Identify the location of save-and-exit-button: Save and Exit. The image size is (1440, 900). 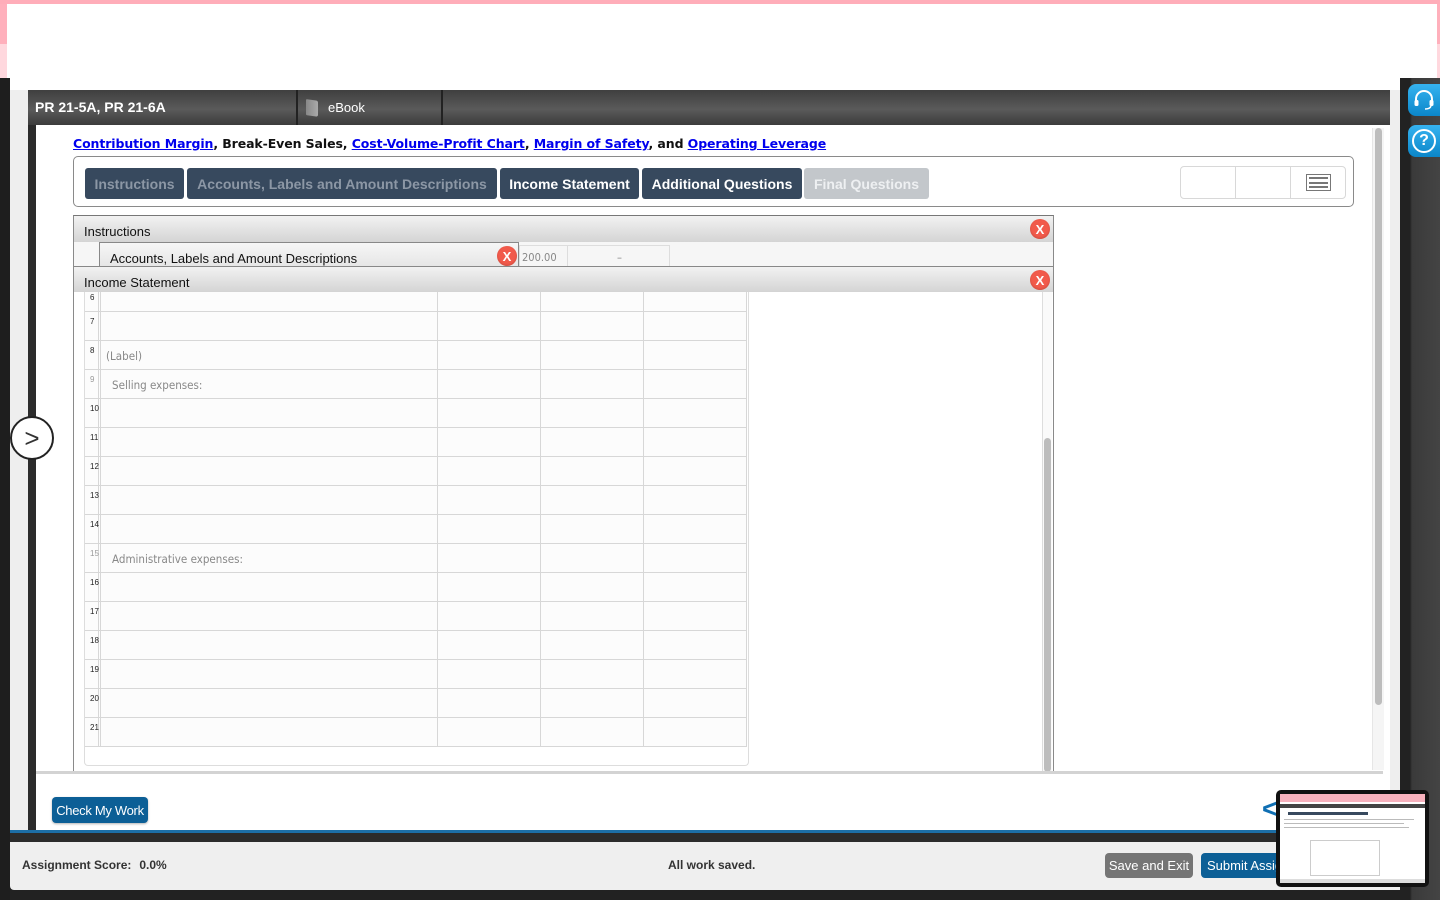
(1149, 865).